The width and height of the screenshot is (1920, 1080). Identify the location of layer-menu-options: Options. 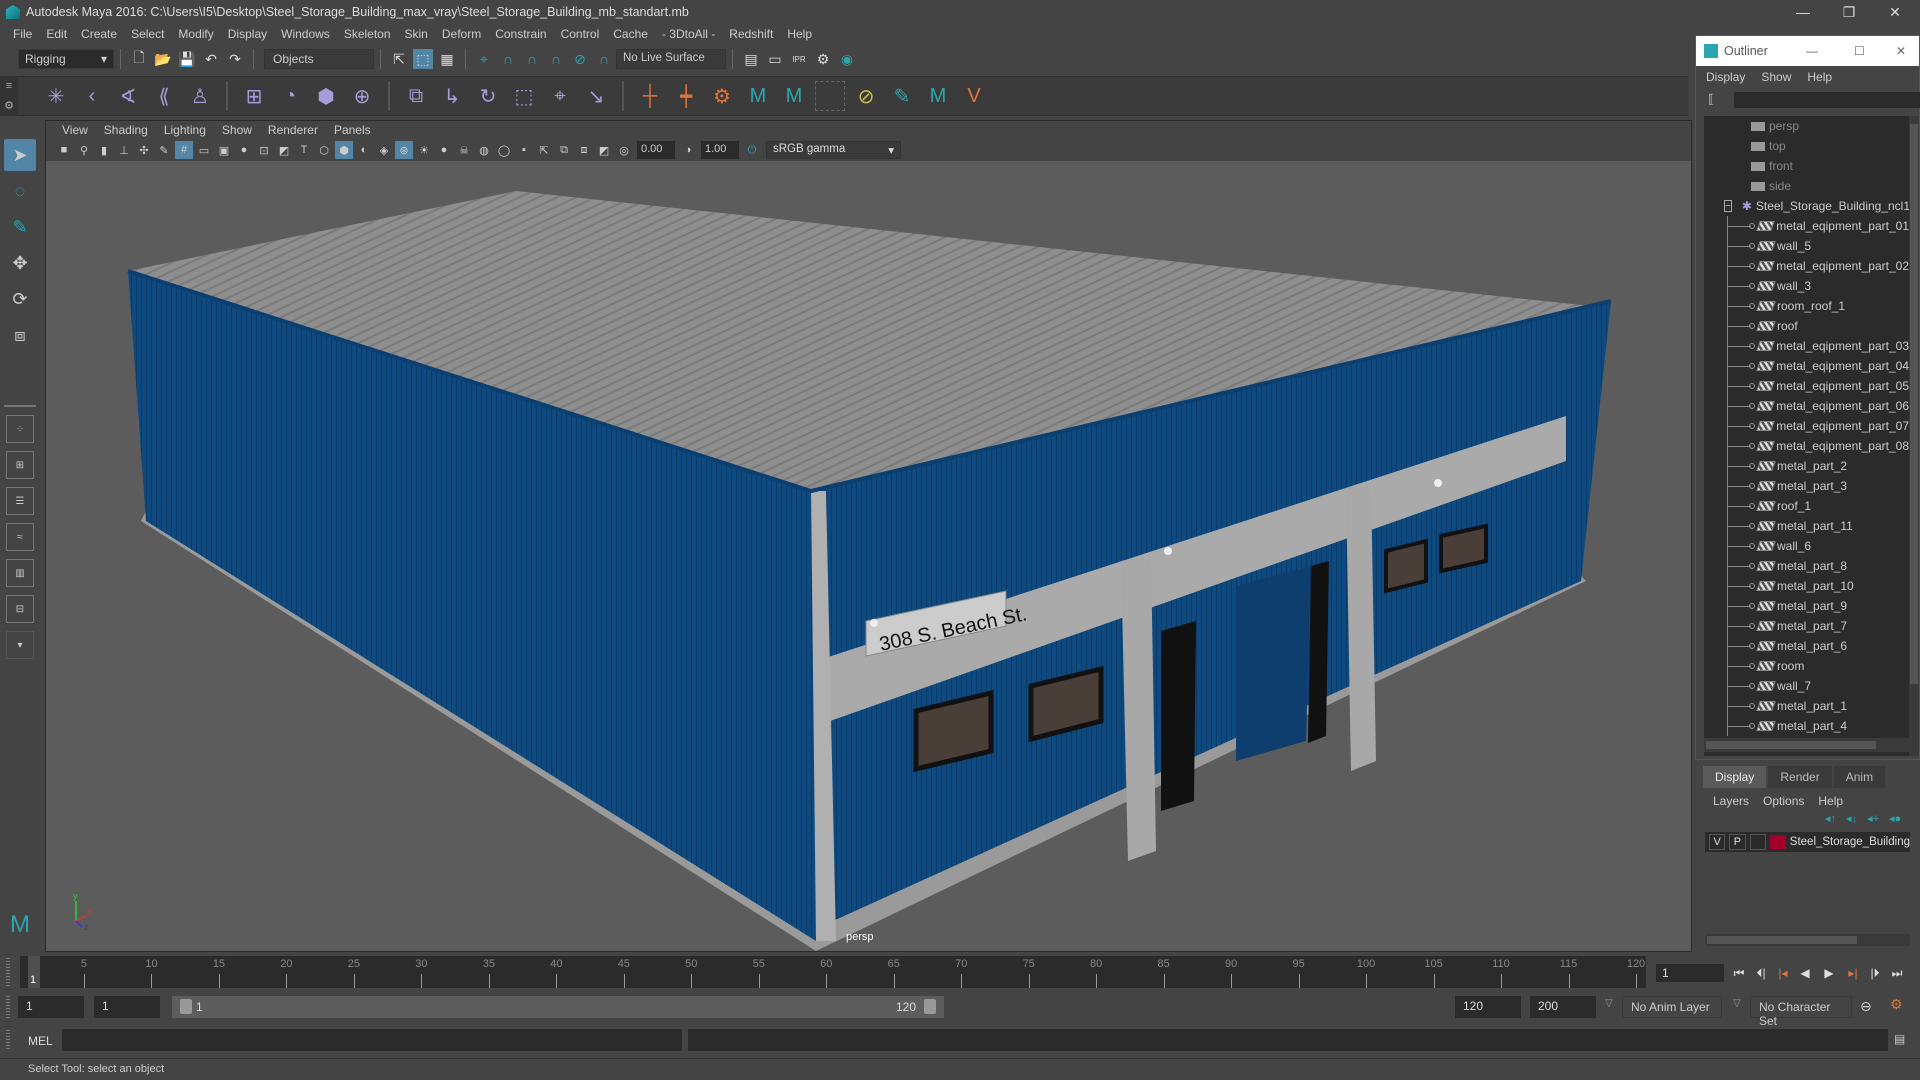
(1783, 801).